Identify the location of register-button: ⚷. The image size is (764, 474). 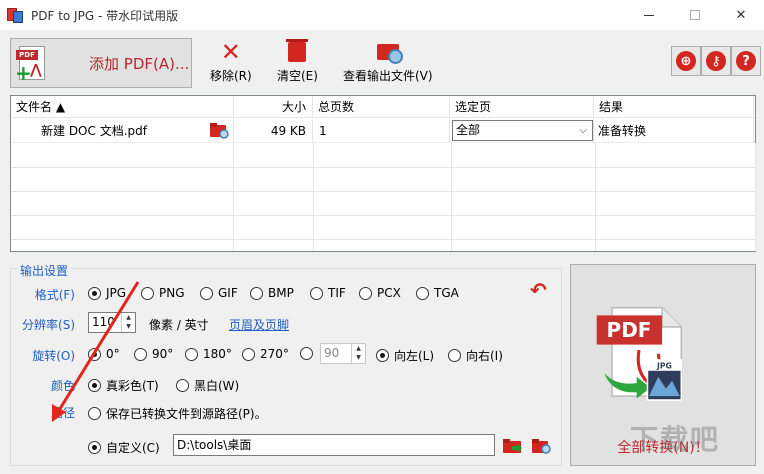
(716, 61).